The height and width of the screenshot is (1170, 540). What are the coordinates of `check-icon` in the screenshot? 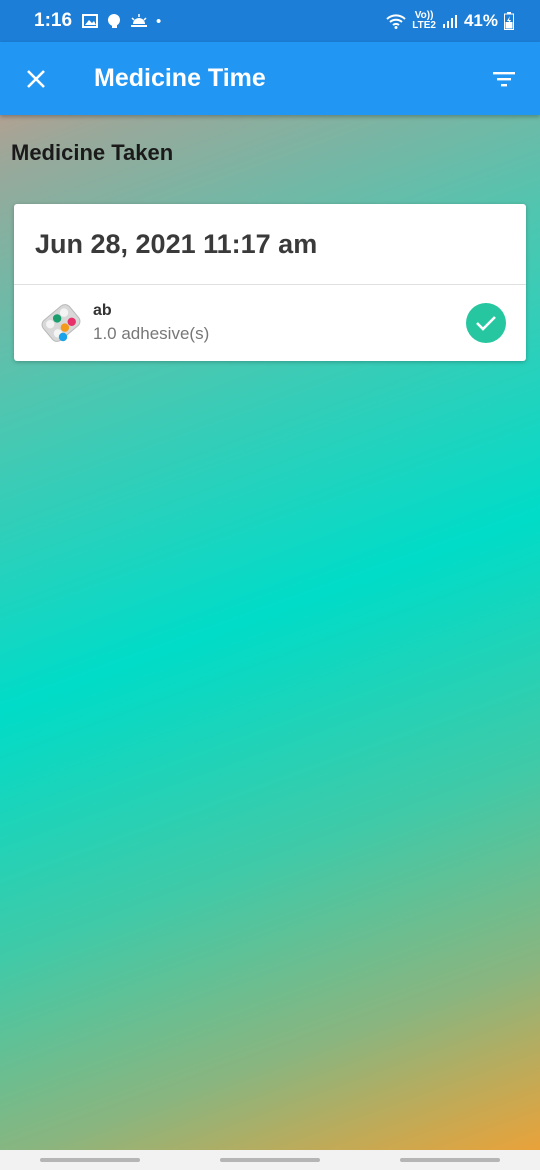 It's located at (486, 323).